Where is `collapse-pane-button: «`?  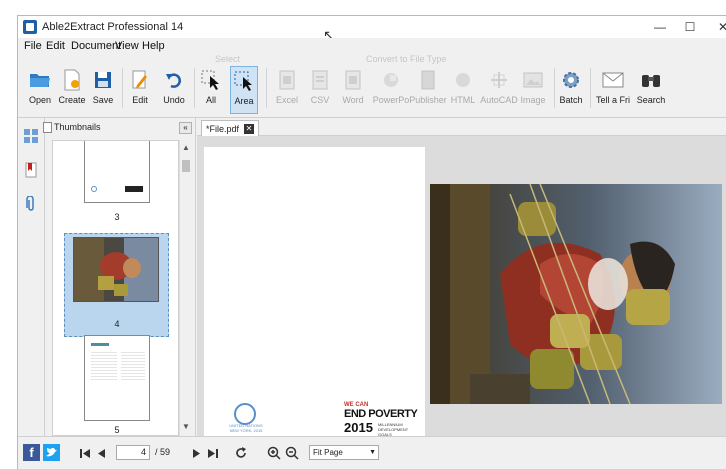 collapse-pane-button: « is located at coordinates (185, 128).